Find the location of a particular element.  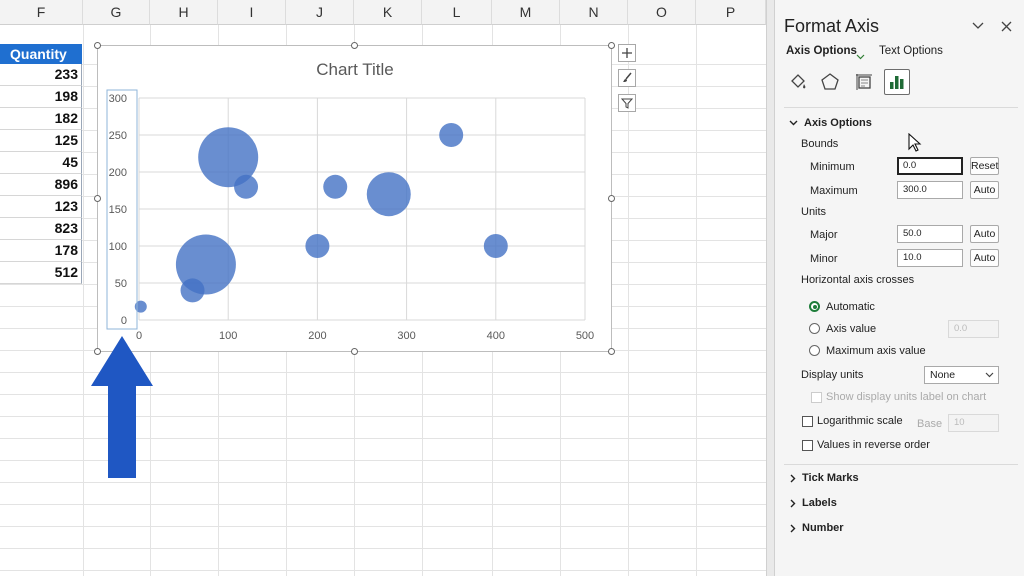

display-units-label: Display units is located at coordinates (832, 375).